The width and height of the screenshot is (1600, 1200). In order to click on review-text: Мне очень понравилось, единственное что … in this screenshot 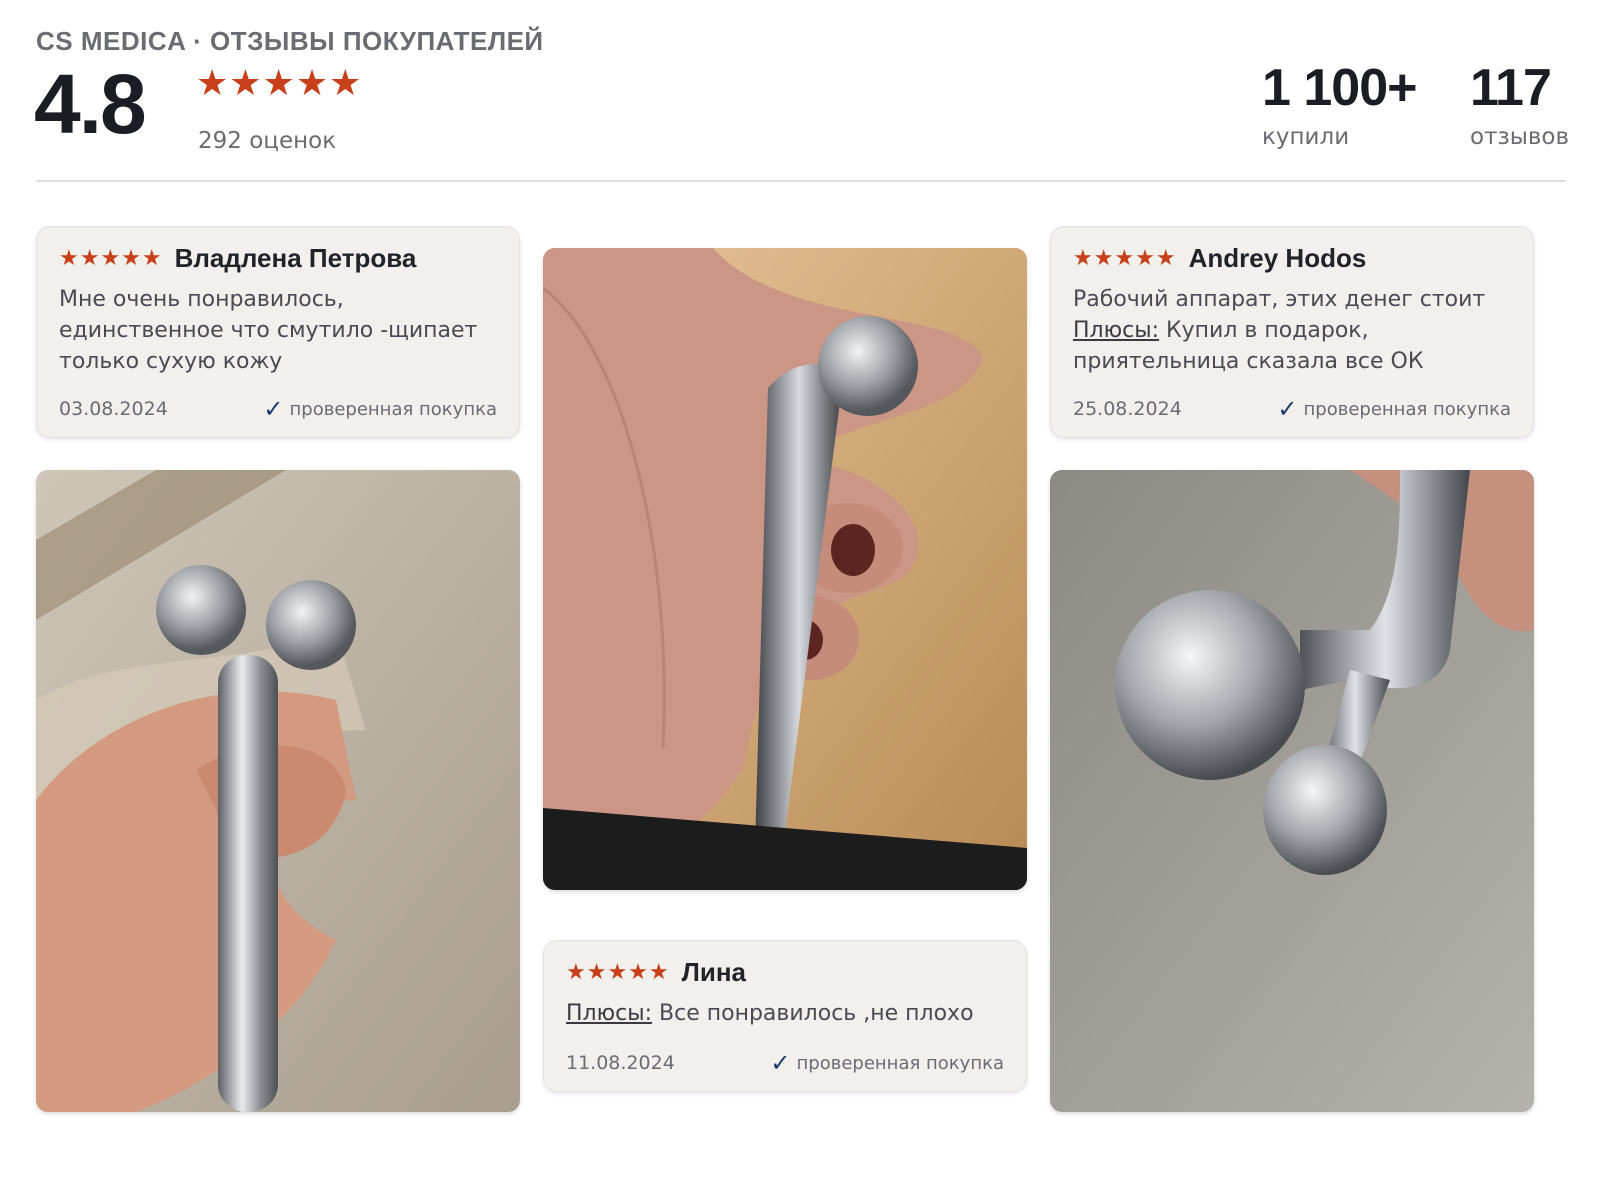, I will do `click(268, 330)`.